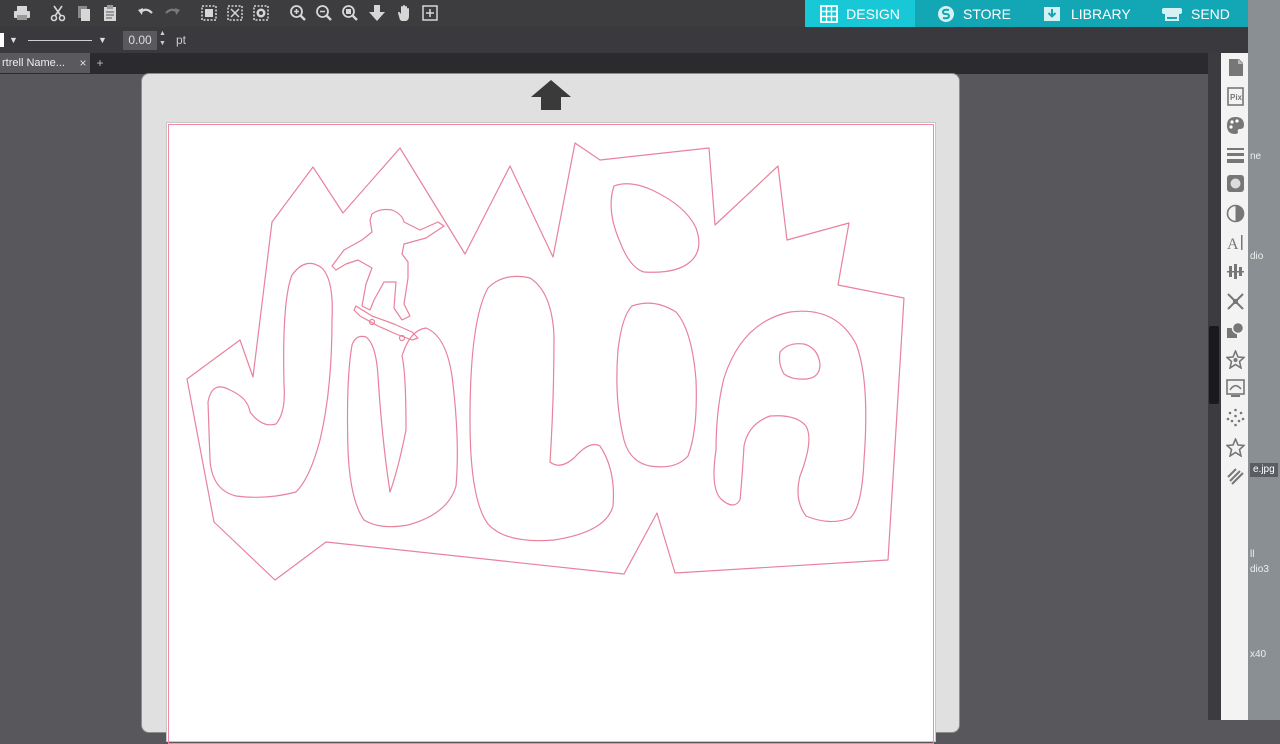 The width and height of the screenshot is (1280, 744). Describe the element at coordinates (377, 13) in the screenshot. I see `pan-down-icon` at that location.